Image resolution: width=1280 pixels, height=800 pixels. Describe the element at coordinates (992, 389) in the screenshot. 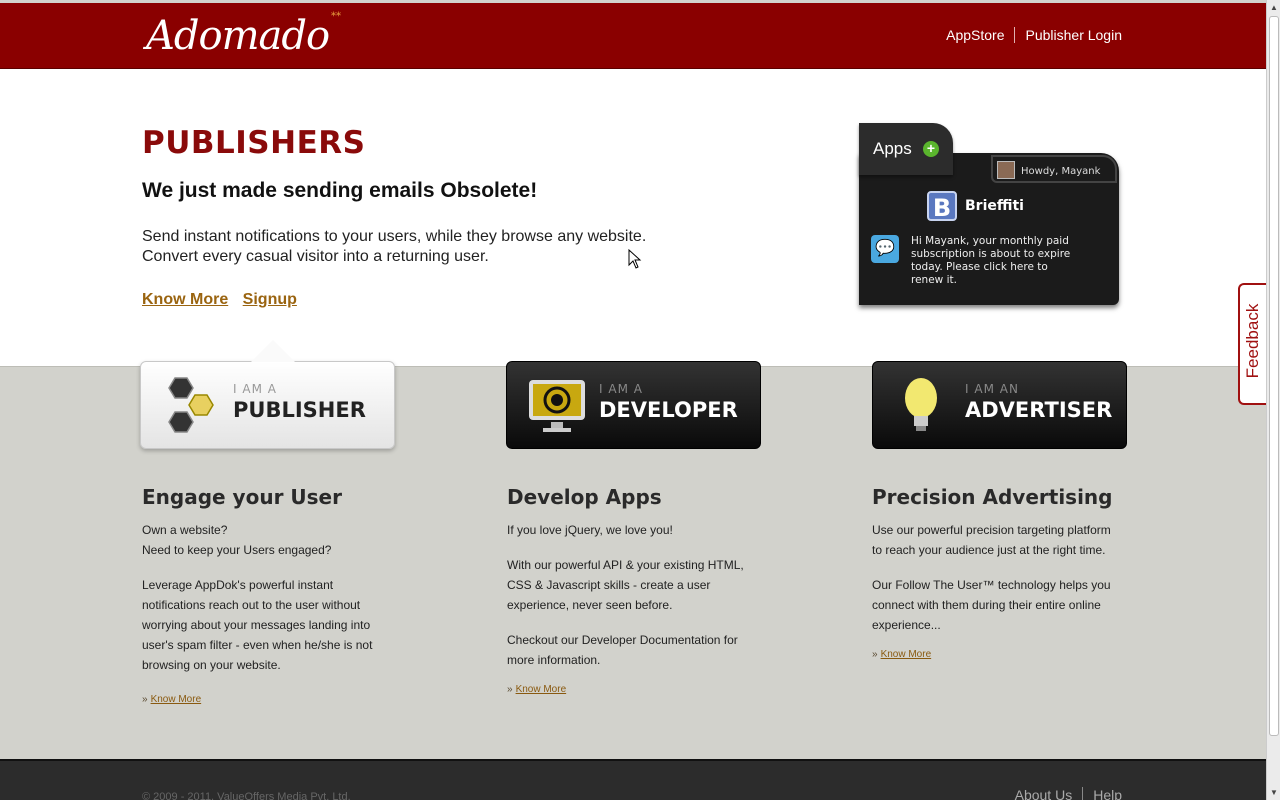

I see `role-prefix: I AM AN` at that location.